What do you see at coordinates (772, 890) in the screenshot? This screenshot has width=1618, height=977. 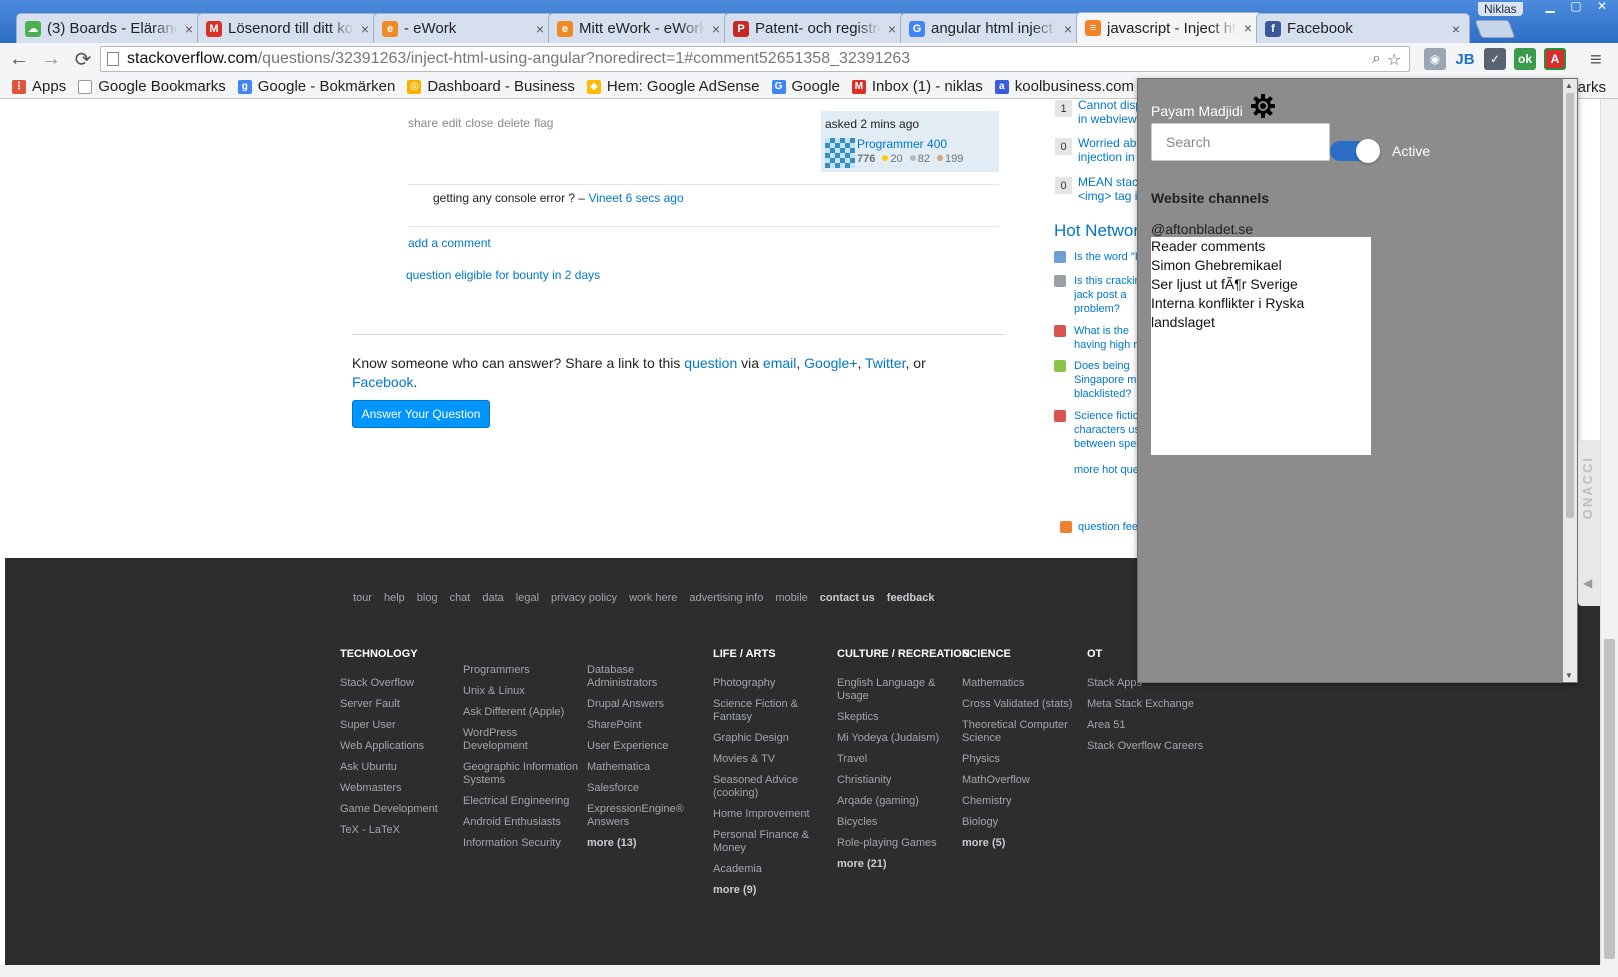 I see `footer-more-link: more (9)` at bounding box center [772, 890].